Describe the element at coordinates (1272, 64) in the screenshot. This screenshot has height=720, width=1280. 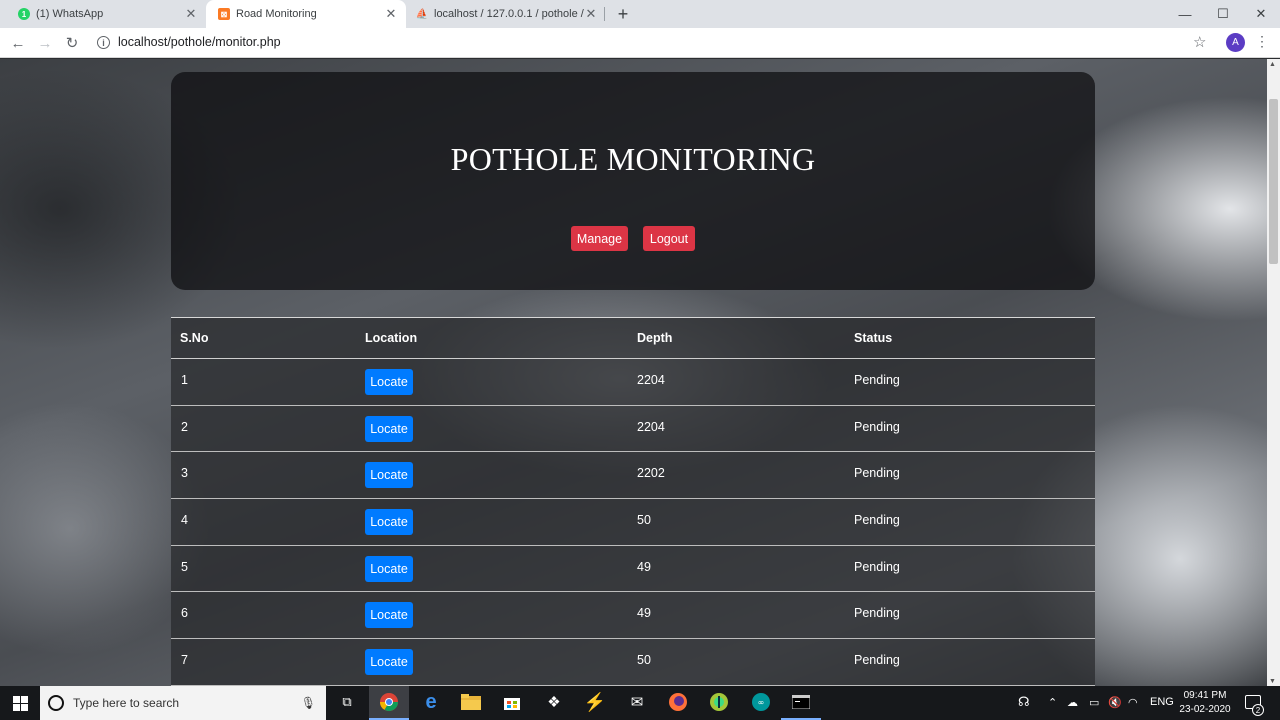
I see `scroll-up-arrow-icon: ▲` at that location.